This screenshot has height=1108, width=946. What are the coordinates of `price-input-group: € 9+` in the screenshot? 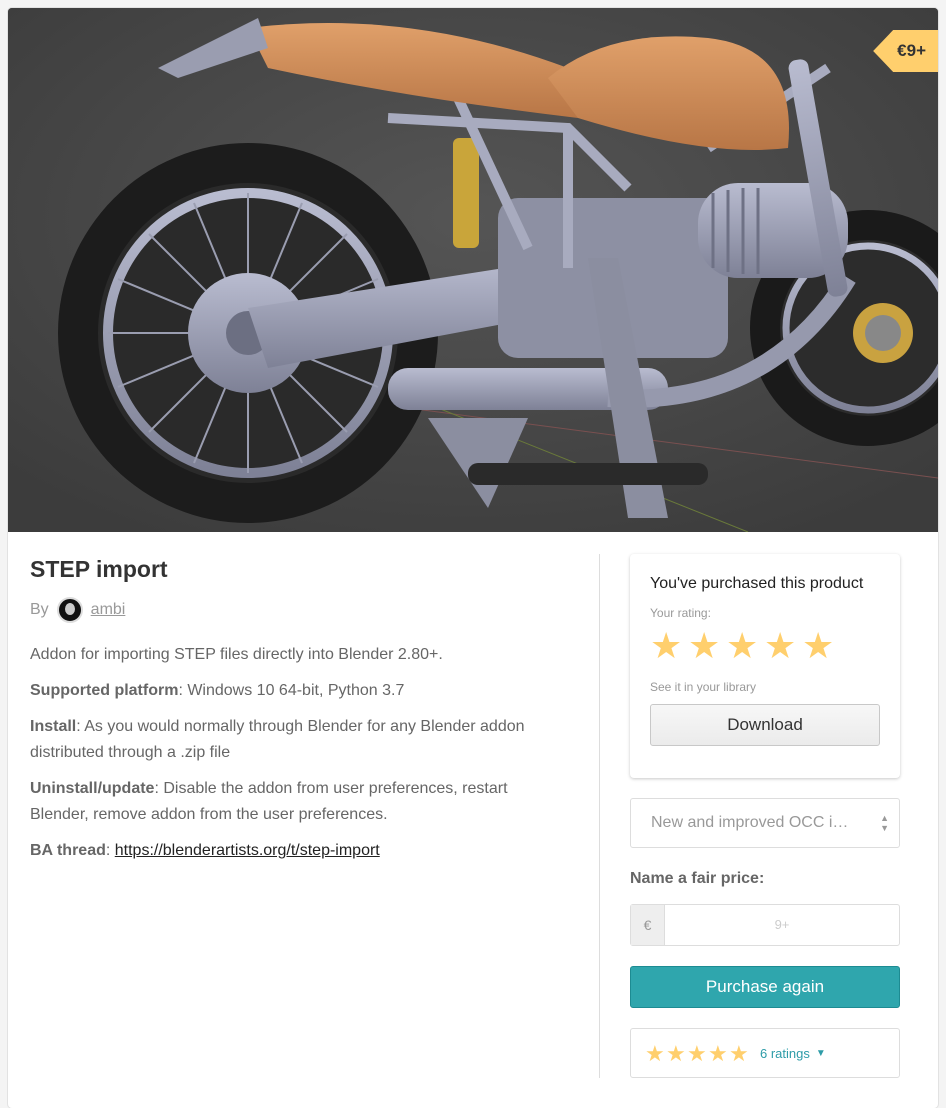 It's located at (765, 925).